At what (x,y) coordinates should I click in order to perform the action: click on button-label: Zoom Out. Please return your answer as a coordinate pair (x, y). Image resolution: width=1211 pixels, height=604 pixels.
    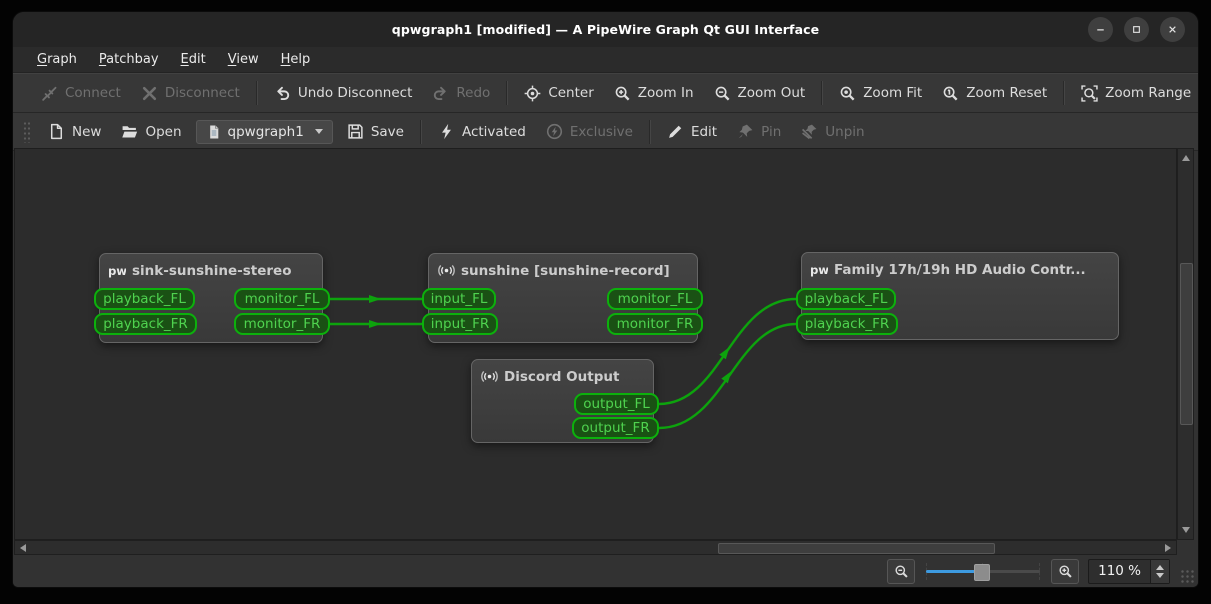
    Looking at the image, I should click on (771, 93).